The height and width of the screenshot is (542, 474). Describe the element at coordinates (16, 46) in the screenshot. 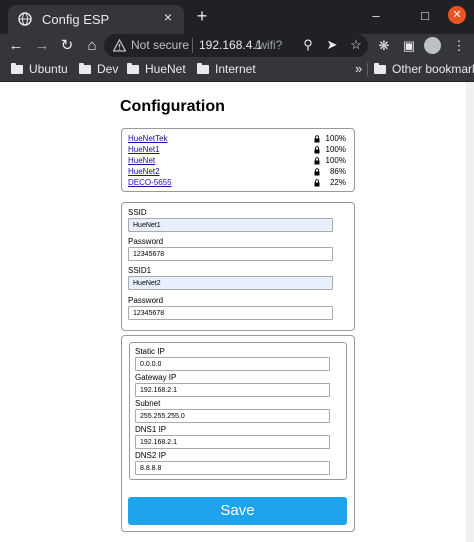

I see `back-arrow-icon: ←` at that location.